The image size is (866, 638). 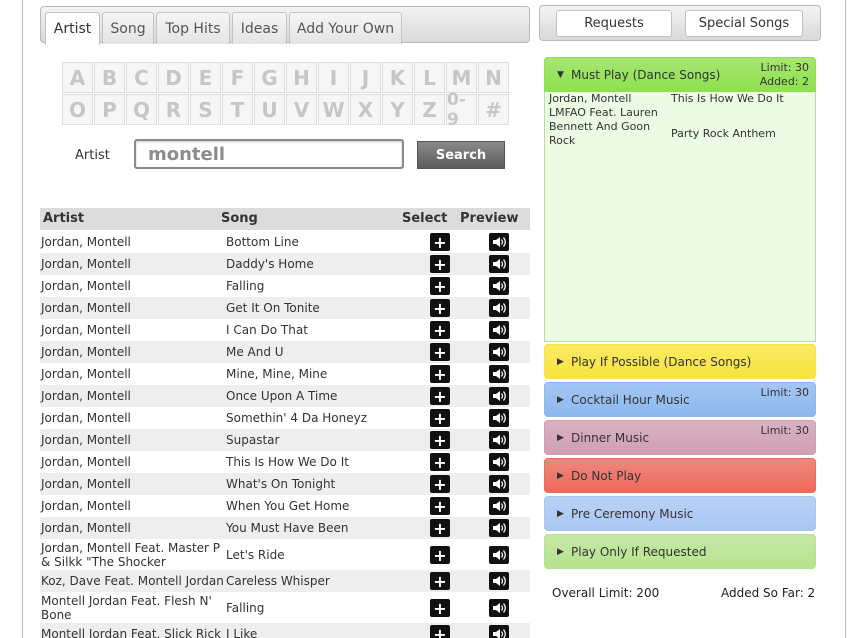 What do you see at coordinates (345, 28) in the screenshot?
I see `tab-add-your-own: Add Your Own` at bounding box center [345, 28].